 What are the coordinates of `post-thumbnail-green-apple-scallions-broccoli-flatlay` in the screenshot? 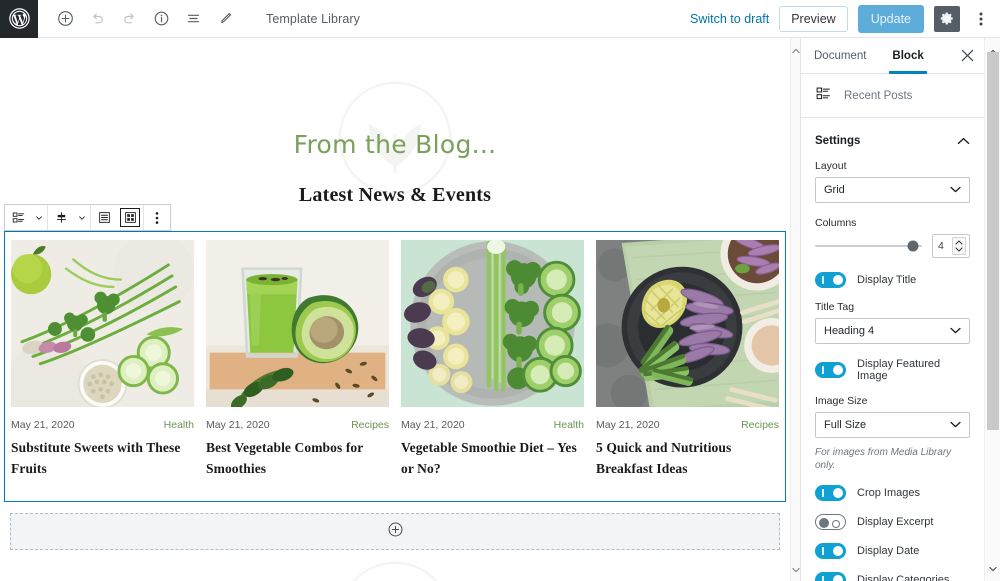 It's located at (102, 323).